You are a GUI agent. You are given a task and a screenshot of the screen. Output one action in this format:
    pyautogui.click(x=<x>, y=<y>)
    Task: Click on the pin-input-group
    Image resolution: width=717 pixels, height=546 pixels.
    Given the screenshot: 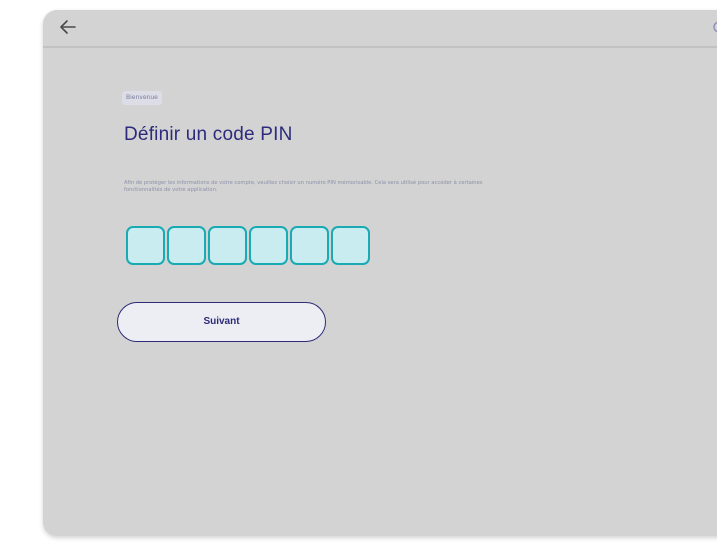 What is the action you would take?
    pyautogui.click(x=248, y=245)
    